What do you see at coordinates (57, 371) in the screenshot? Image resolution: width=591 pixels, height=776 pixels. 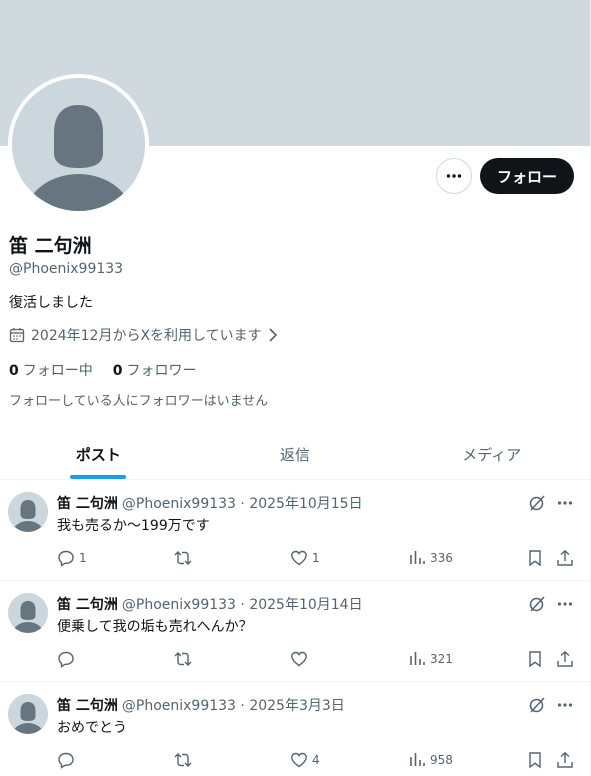 I see `following-label: フォロー中` at bounding box center [57, 371].